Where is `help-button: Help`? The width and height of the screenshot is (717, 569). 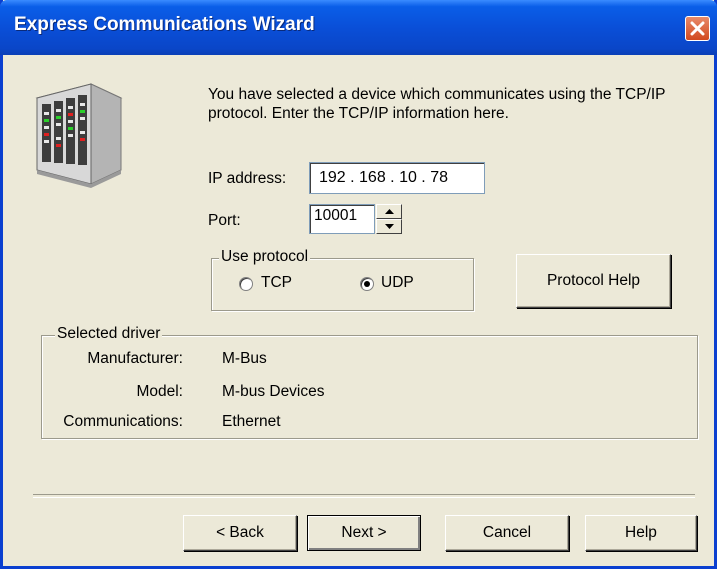 help-button: Help is located at coordinates (641, 533).